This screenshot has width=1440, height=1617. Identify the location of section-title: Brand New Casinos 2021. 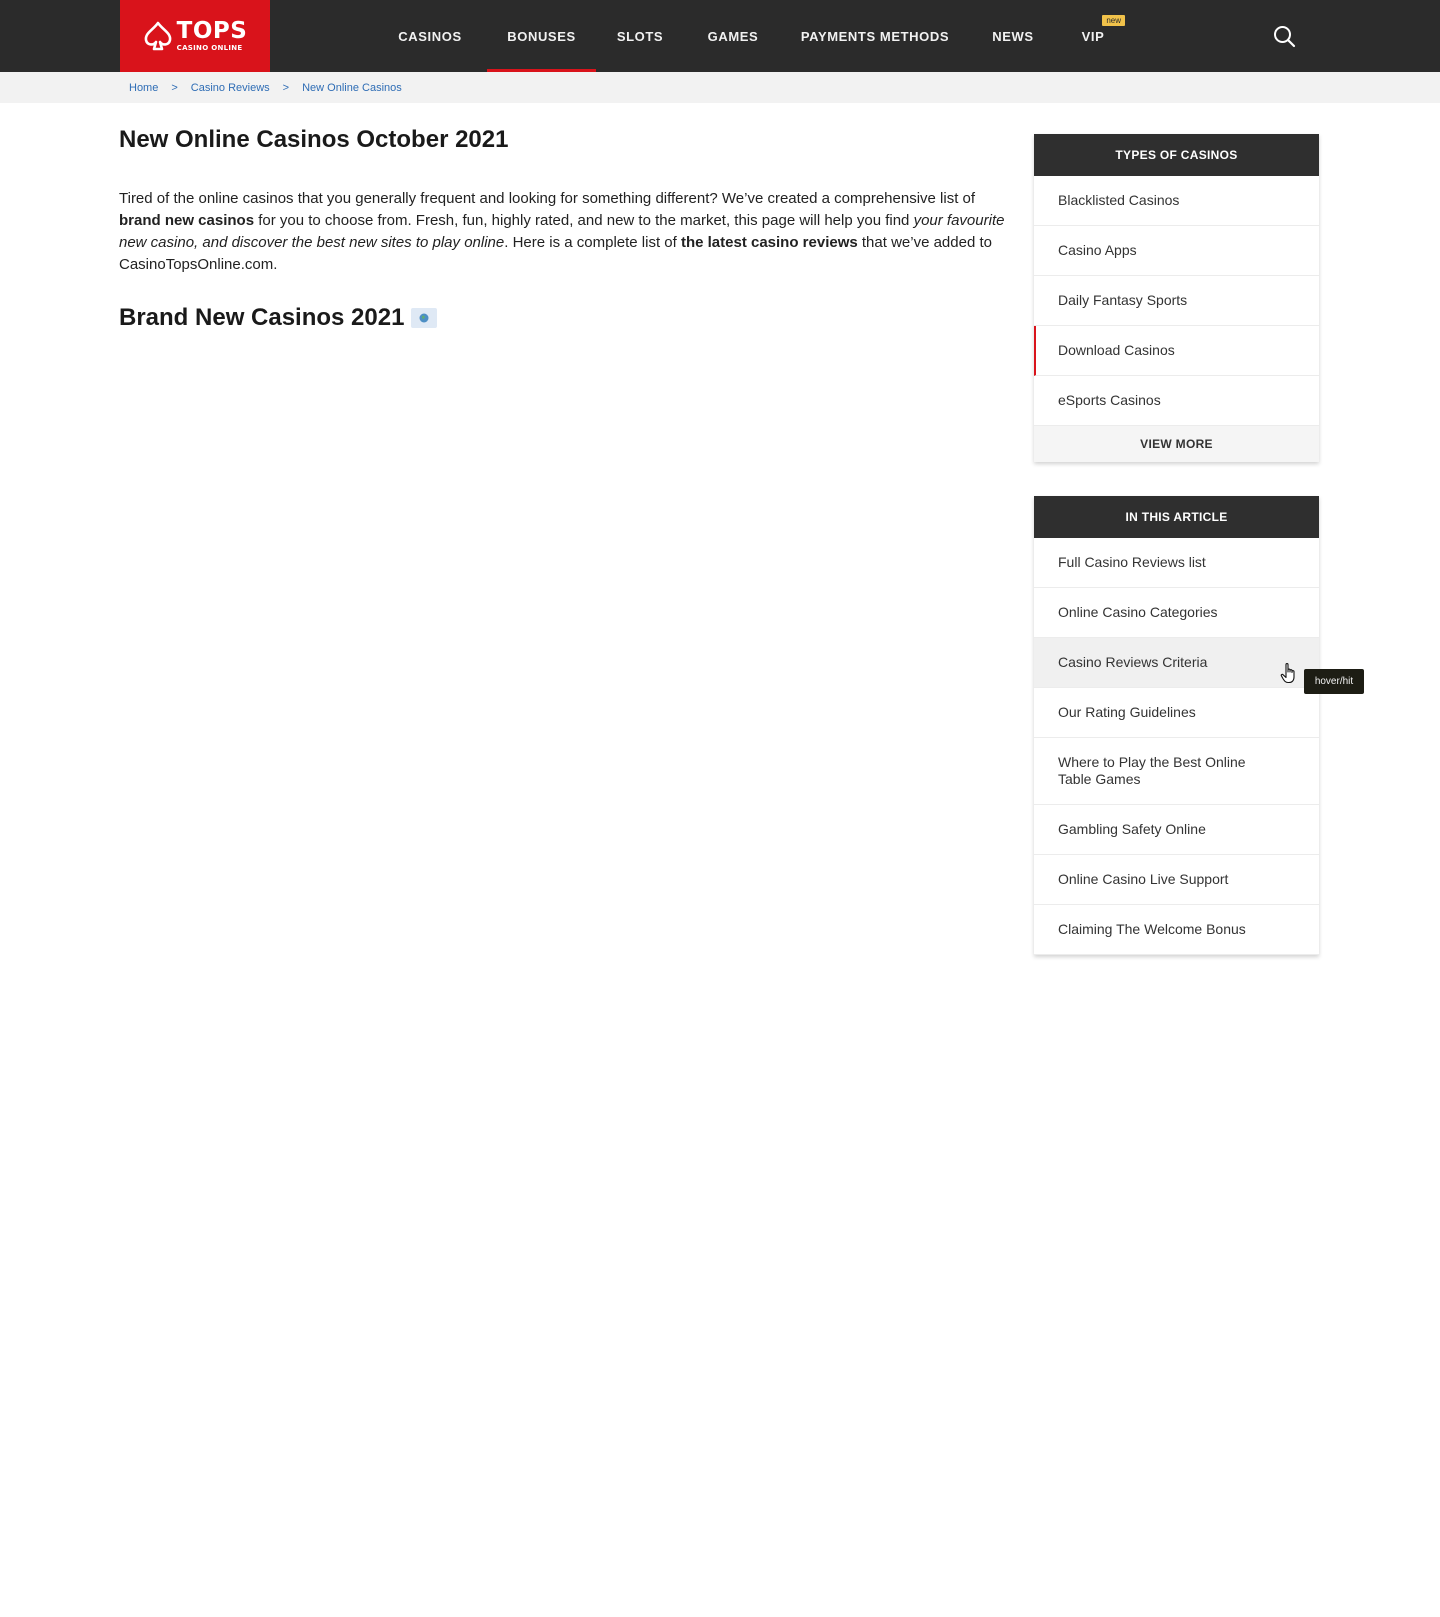
(564, 318).